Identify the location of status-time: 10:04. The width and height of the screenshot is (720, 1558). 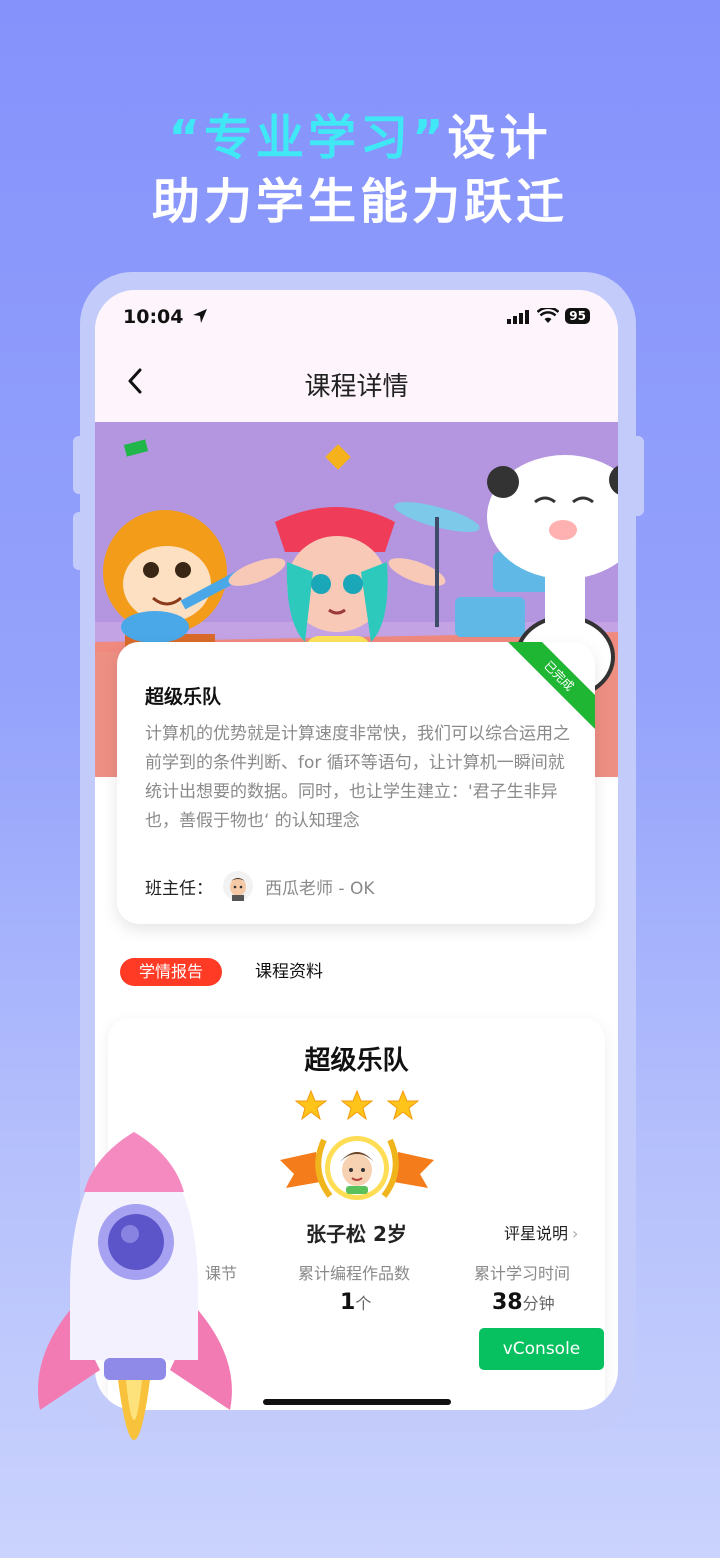
(165, 317).